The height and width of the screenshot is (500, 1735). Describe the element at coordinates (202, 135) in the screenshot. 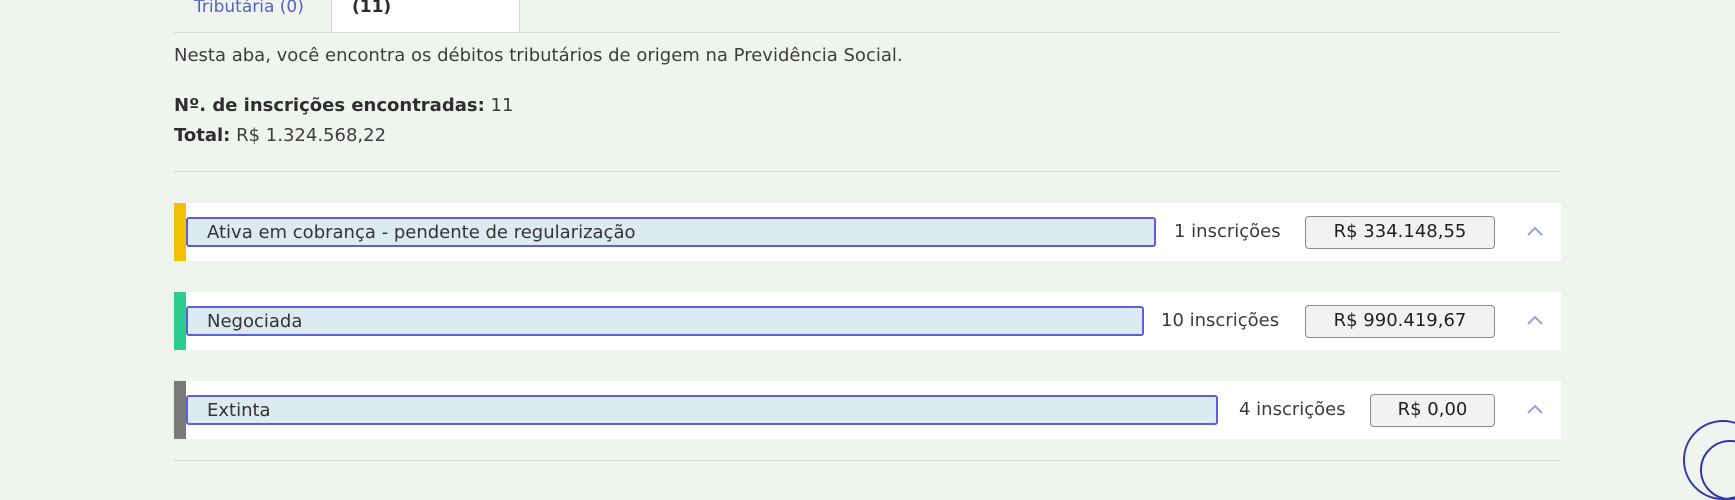

I see `total-label: Total:` at that location.